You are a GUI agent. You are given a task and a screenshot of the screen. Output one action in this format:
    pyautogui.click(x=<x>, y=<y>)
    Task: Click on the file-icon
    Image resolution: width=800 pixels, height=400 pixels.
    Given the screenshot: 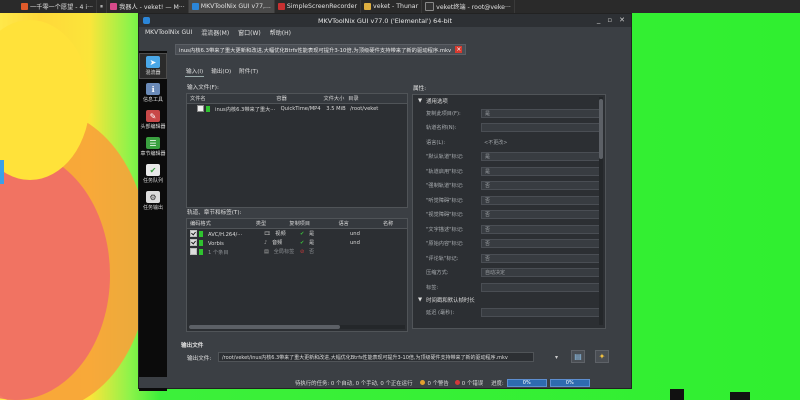 What is the action you would take?
    pyautogui.click(x=200, y=108)
    